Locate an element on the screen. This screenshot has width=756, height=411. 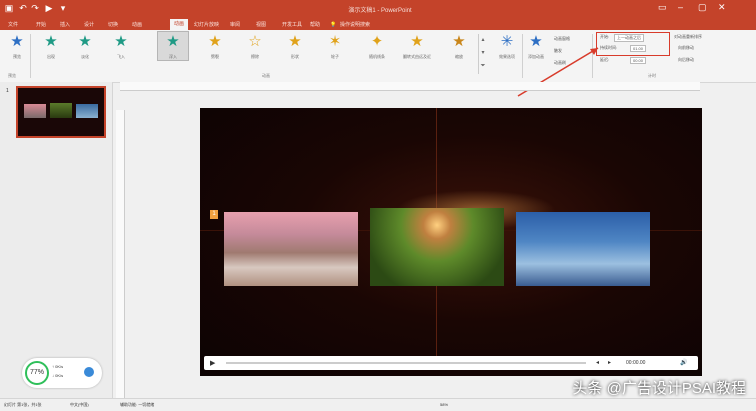
language-status: 中文(中国) is located at coordinates (79, 405).